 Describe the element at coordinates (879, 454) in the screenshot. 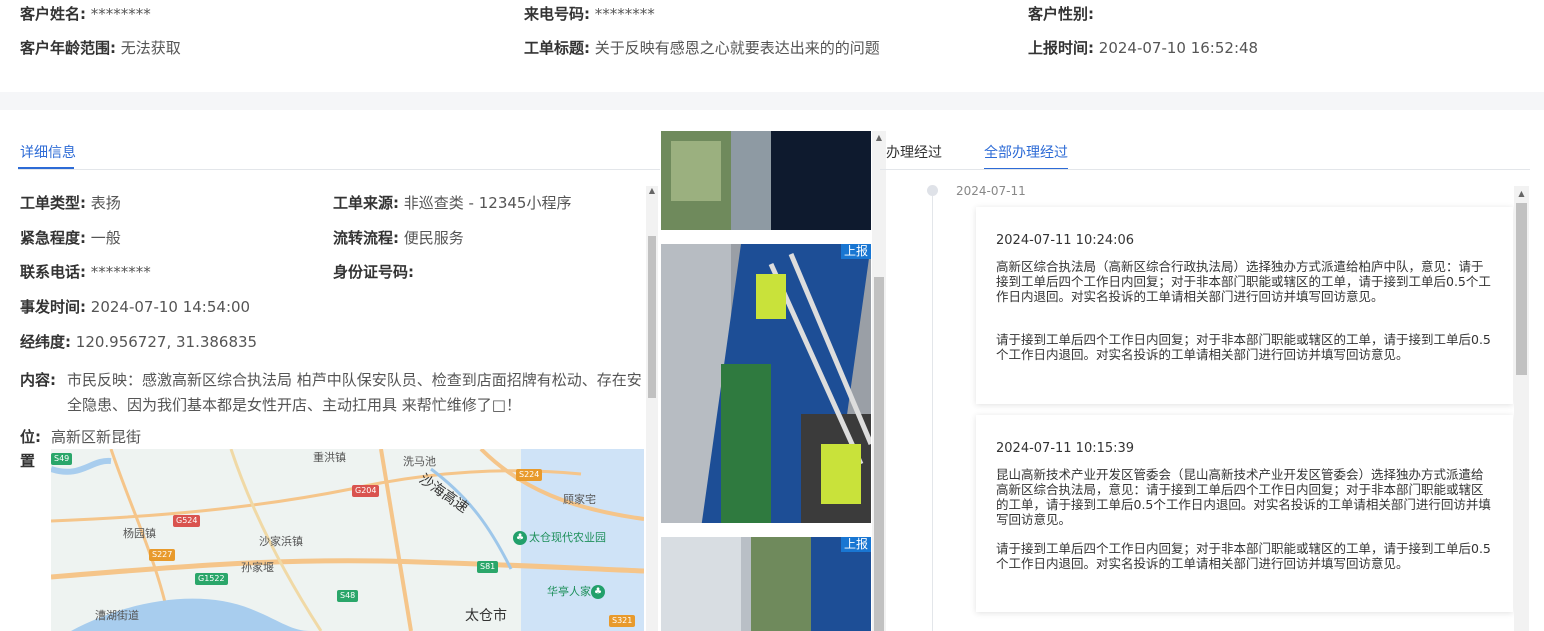

I see `photo-scrollbar-thumb` at that location.